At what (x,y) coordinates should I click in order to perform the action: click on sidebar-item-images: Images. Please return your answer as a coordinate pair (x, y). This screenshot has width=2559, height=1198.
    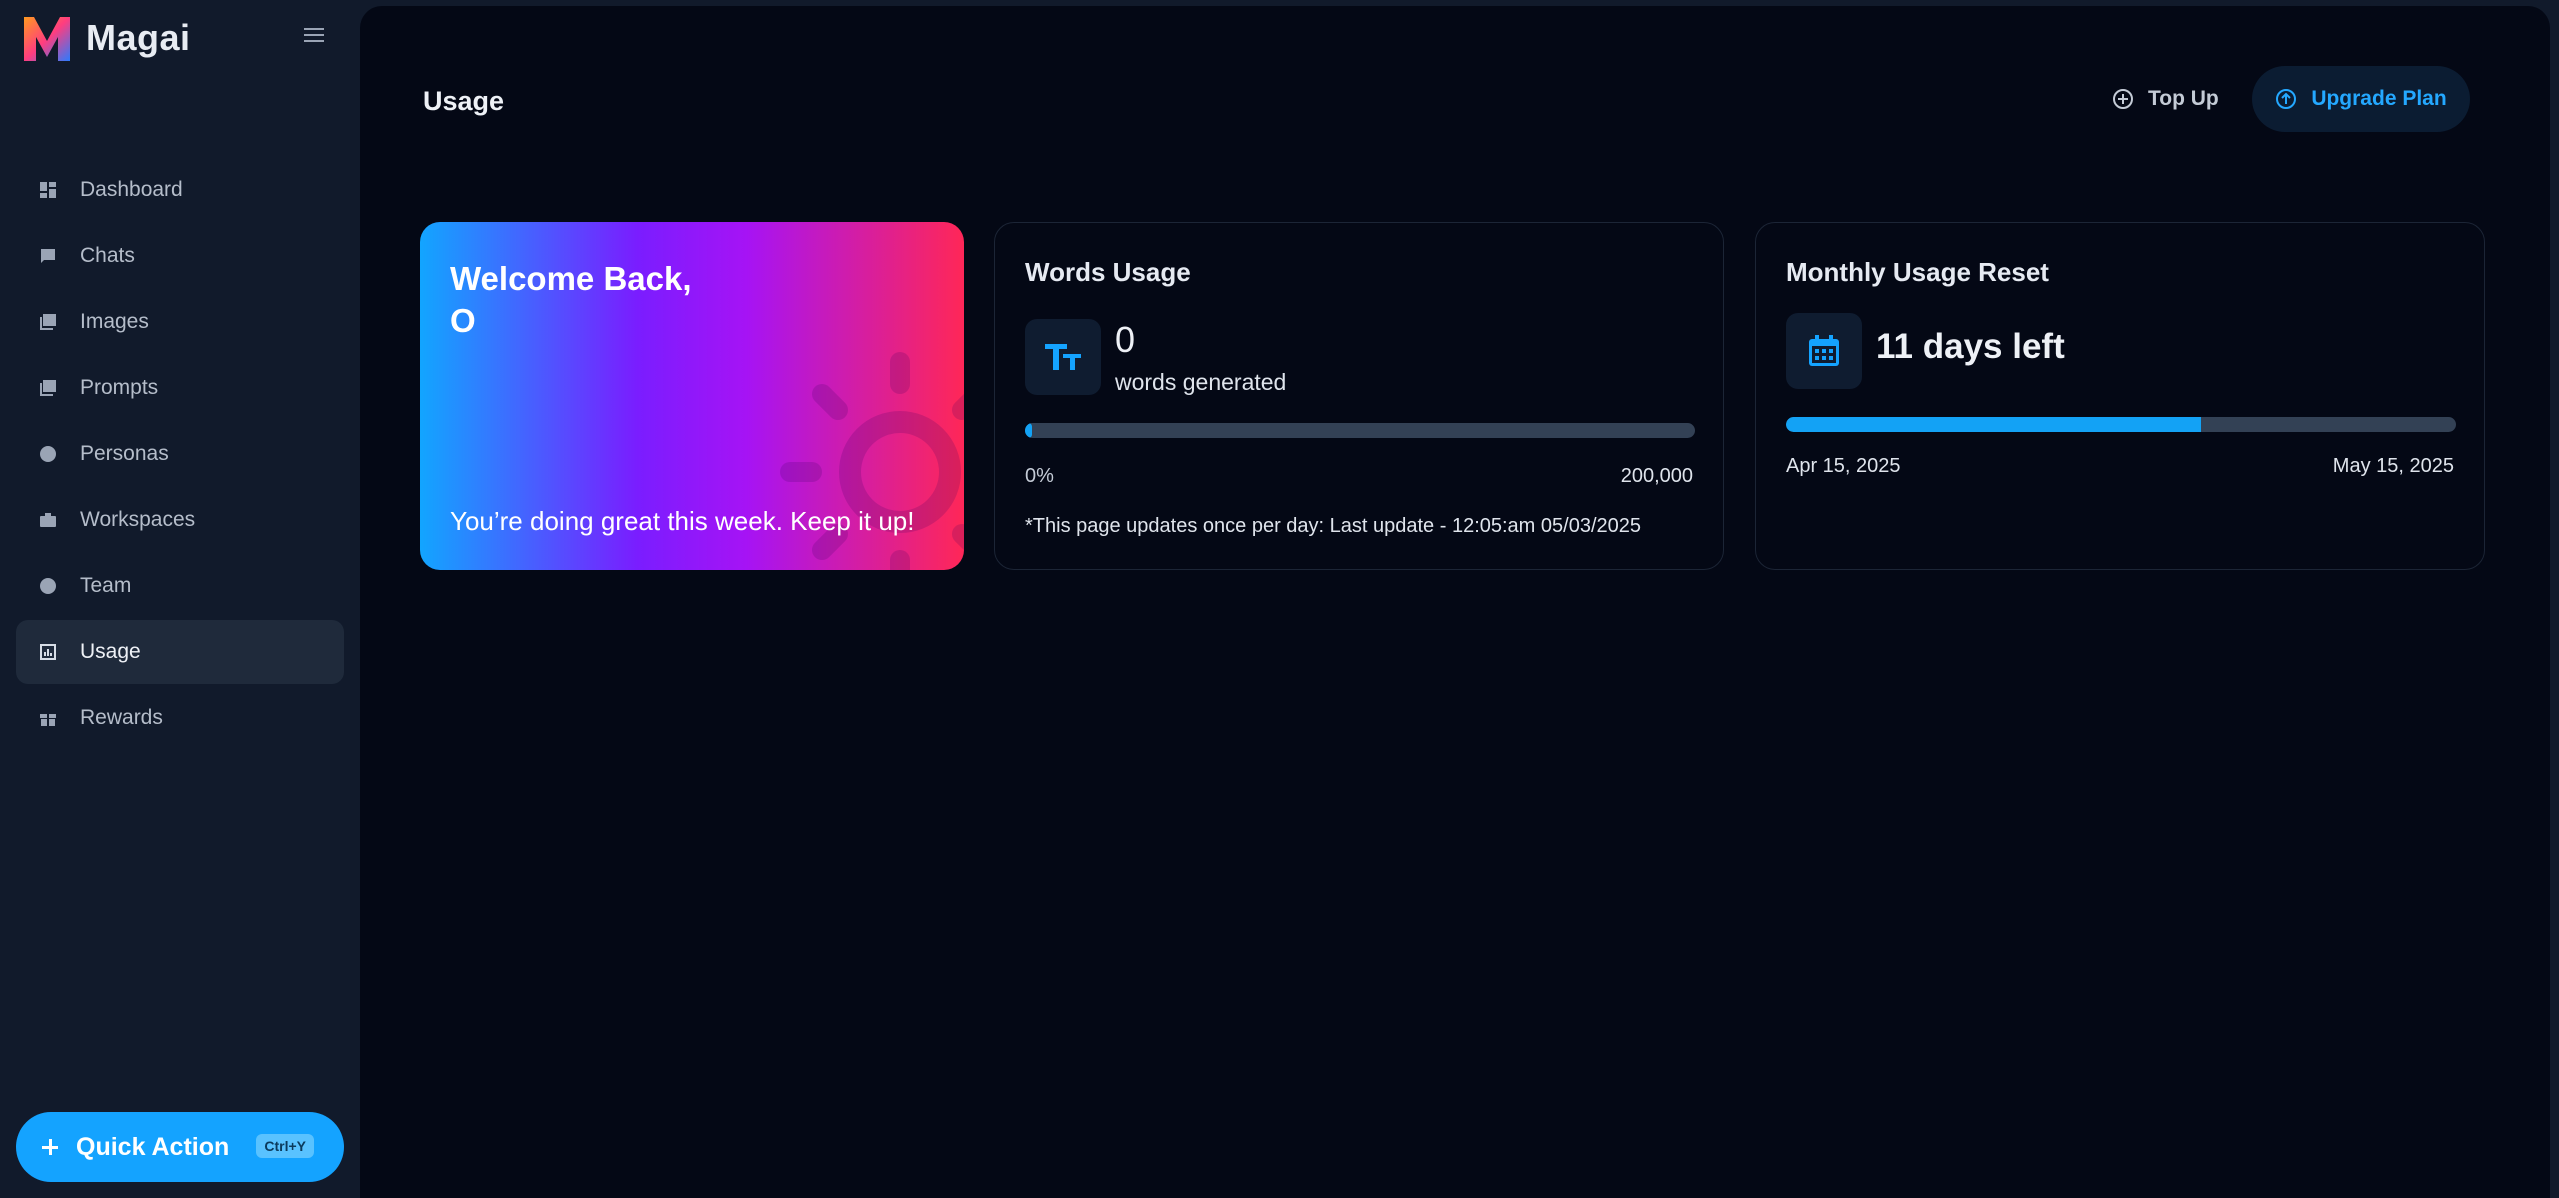
    Looking at the image, I should click on (180, 322).